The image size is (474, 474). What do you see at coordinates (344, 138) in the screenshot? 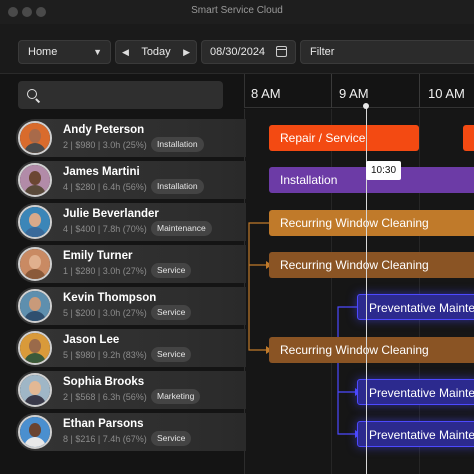
I see `appointment-bar: Repair / Service` at bounding box center [344, 138].